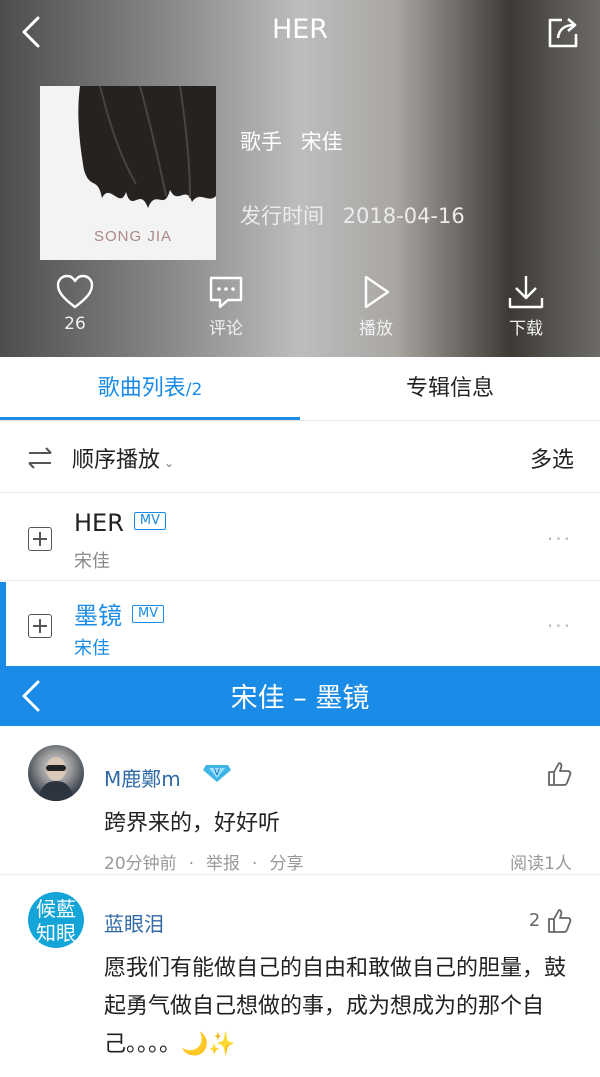 This screenshot has width=600, height=1077. Describe the element at coordinates (300, 625) in the screenshot. I see `song-row-playing: 墨镜 MV 宋佳 ···` at that location.